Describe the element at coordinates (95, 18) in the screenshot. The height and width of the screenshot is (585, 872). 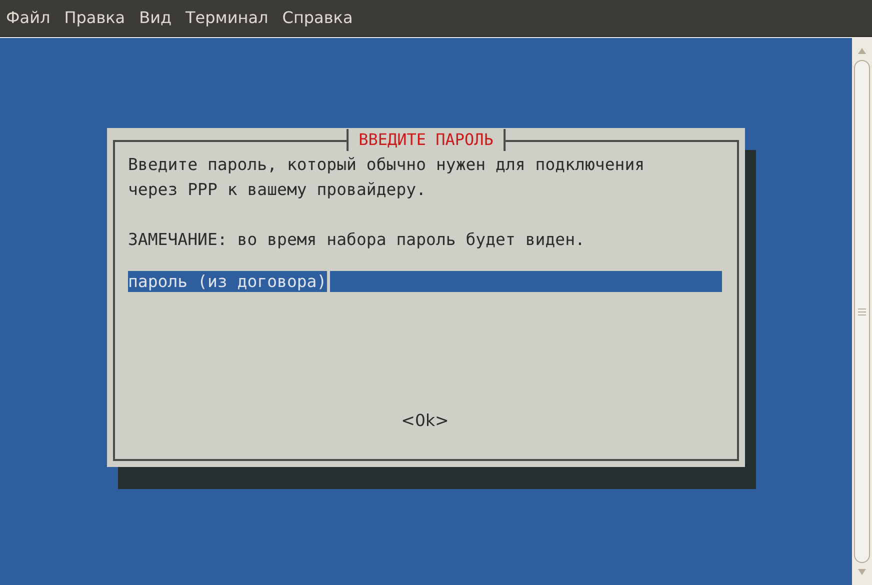
I see `menu-item: Правка` at that location.